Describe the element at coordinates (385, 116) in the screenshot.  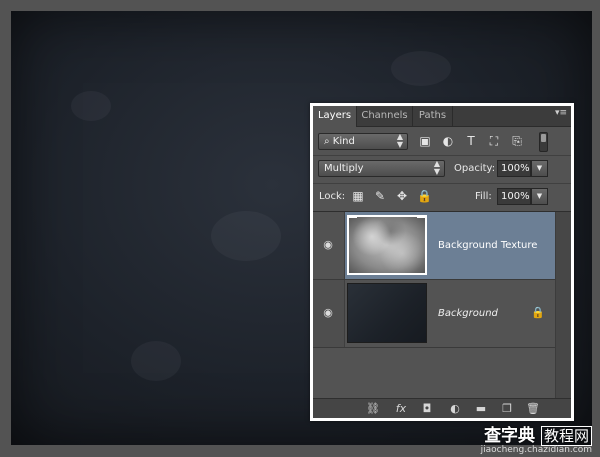
I see `tab-channels: Channels` at that location.